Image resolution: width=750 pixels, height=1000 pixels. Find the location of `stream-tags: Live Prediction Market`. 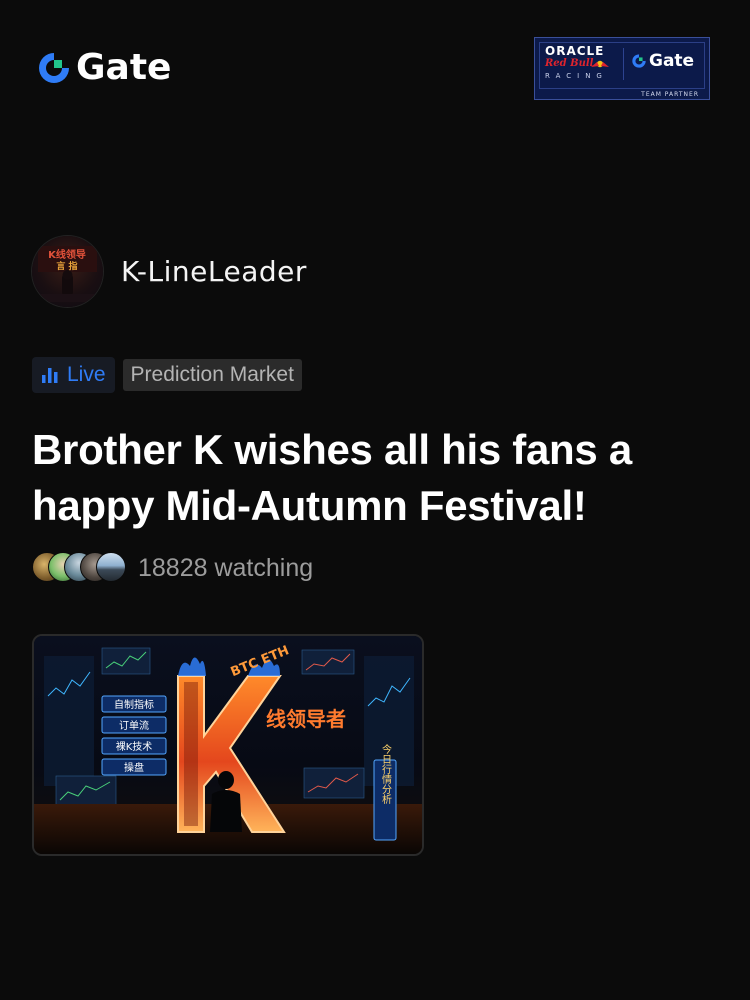

stream-tags: Live Prediction Market is located at coordinates (167, 375).